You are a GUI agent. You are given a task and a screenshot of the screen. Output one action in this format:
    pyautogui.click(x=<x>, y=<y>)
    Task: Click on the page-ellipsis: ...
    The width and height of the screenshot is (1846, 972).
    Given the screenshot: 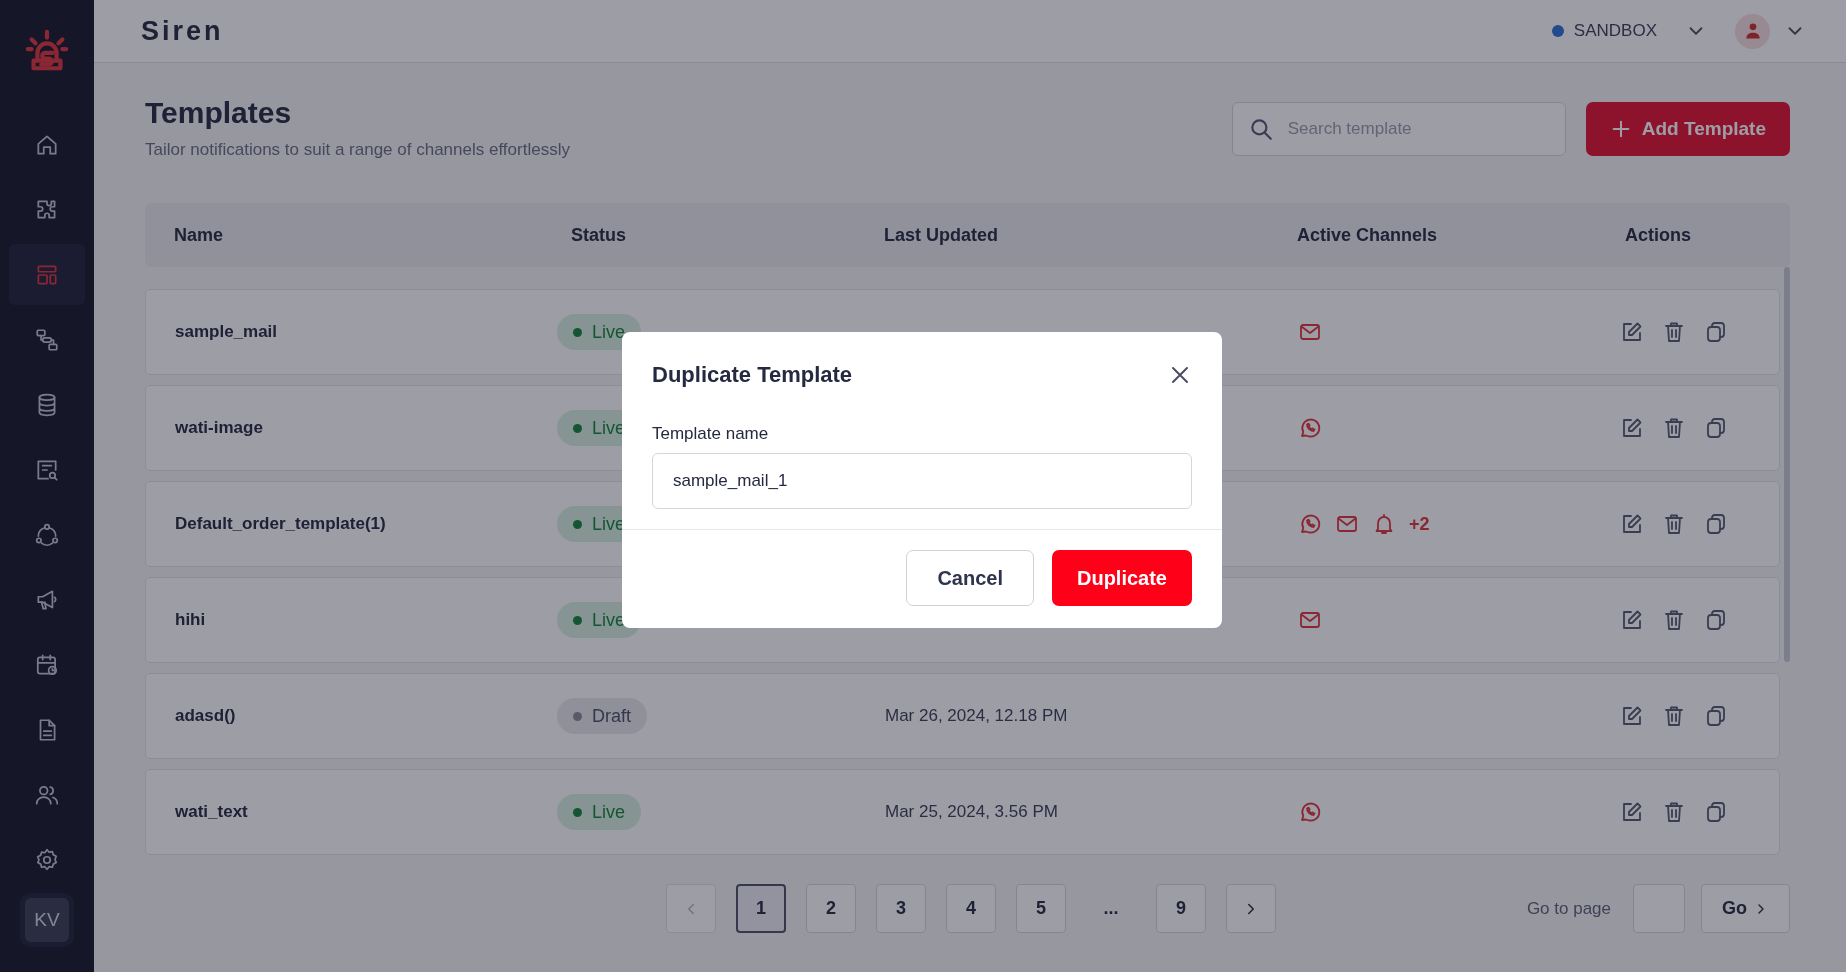 What is the action you would take?
    pyautogui.click(x=1111, y=908)
    